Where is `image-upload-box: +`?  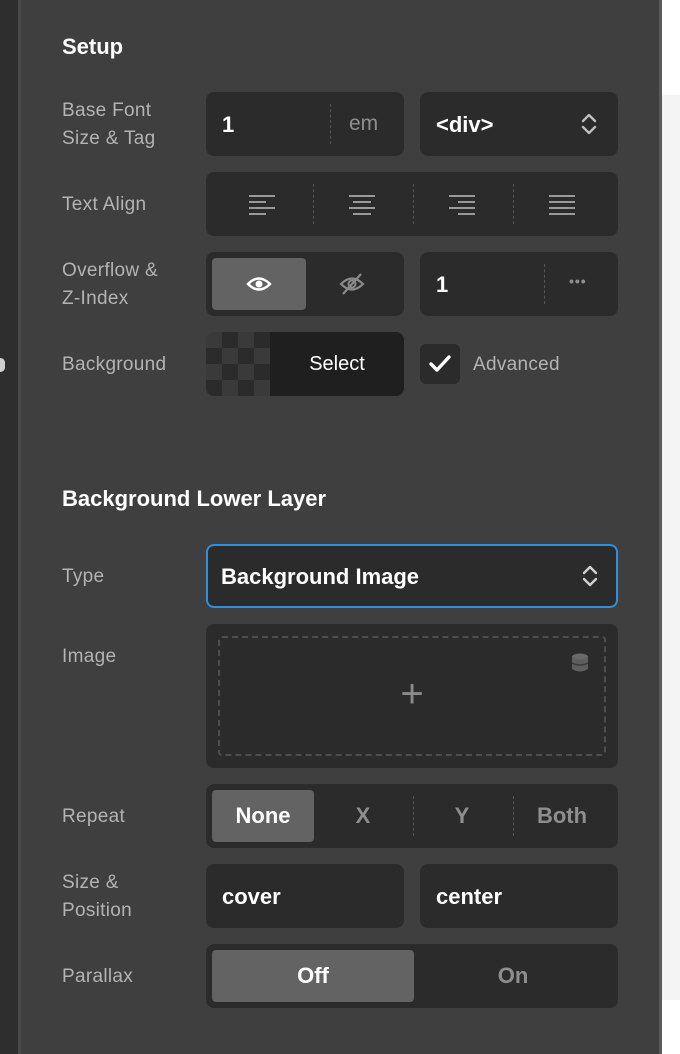 image-upload-box: + is located at coordinates (412, 696).